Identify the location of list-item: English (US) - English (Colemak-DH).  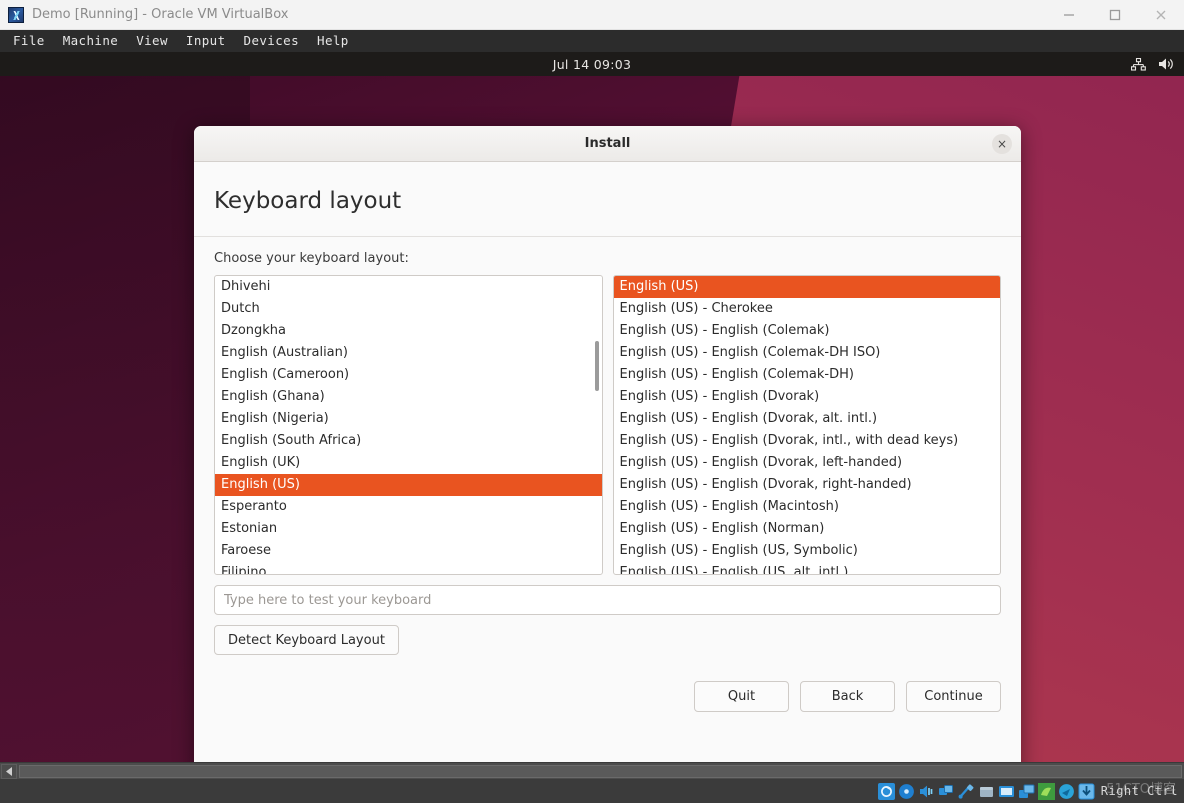
(807, 375).